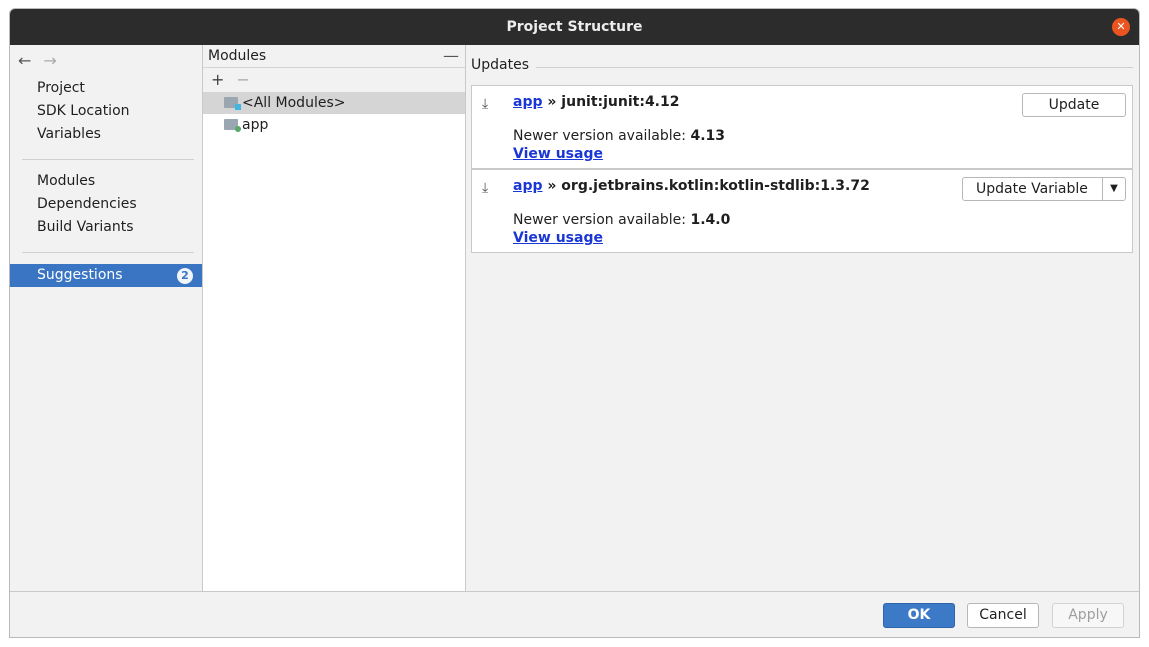  I want to click on title-bar: Project Structure ✕, so click(574, 27).